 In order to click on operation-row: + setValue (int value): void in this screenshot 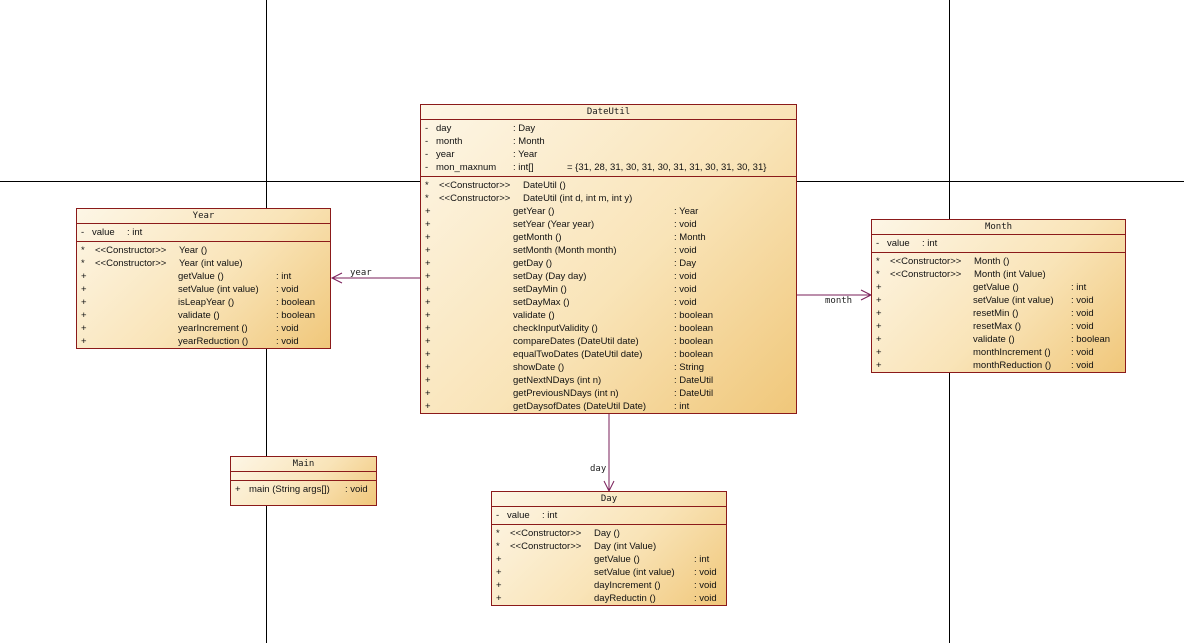, I will do `click(609, 572)`.